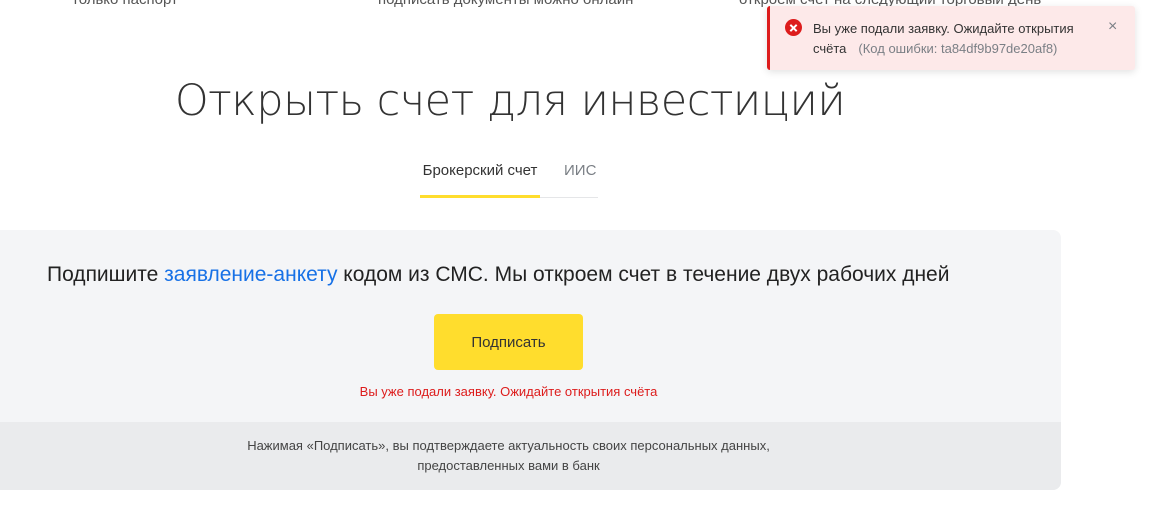 This screenshot has height=520, width=1155. What do you see at coordinates (505, 4) in the screenshot?
I see `feature-online-sign: подписать документы можно онлайн` at bounding box center [505, 4].